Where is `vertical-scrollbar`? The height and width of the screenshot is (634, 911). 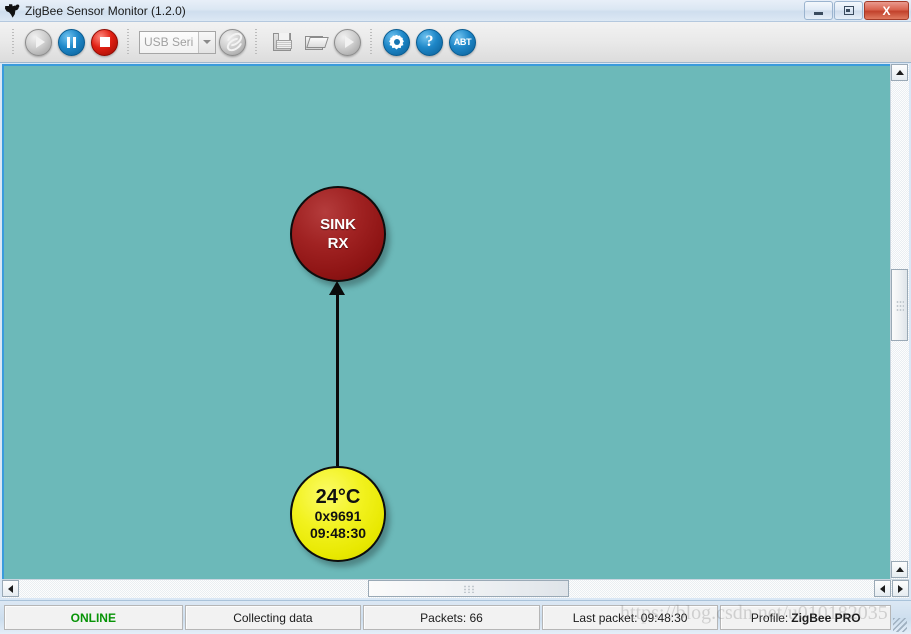 vertical-scrollbar is located at coordinates (899, 330).